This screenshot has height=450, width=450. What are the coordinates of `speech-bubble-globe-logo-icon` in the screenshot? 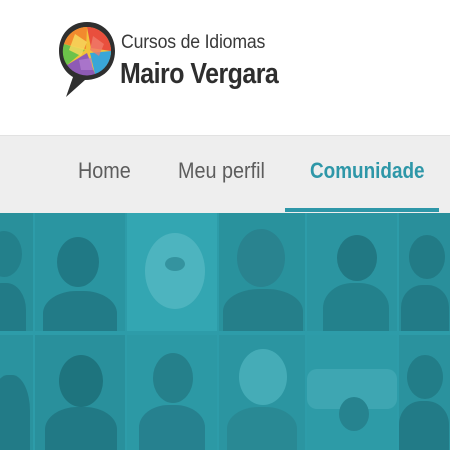 It's located at (87, 59).